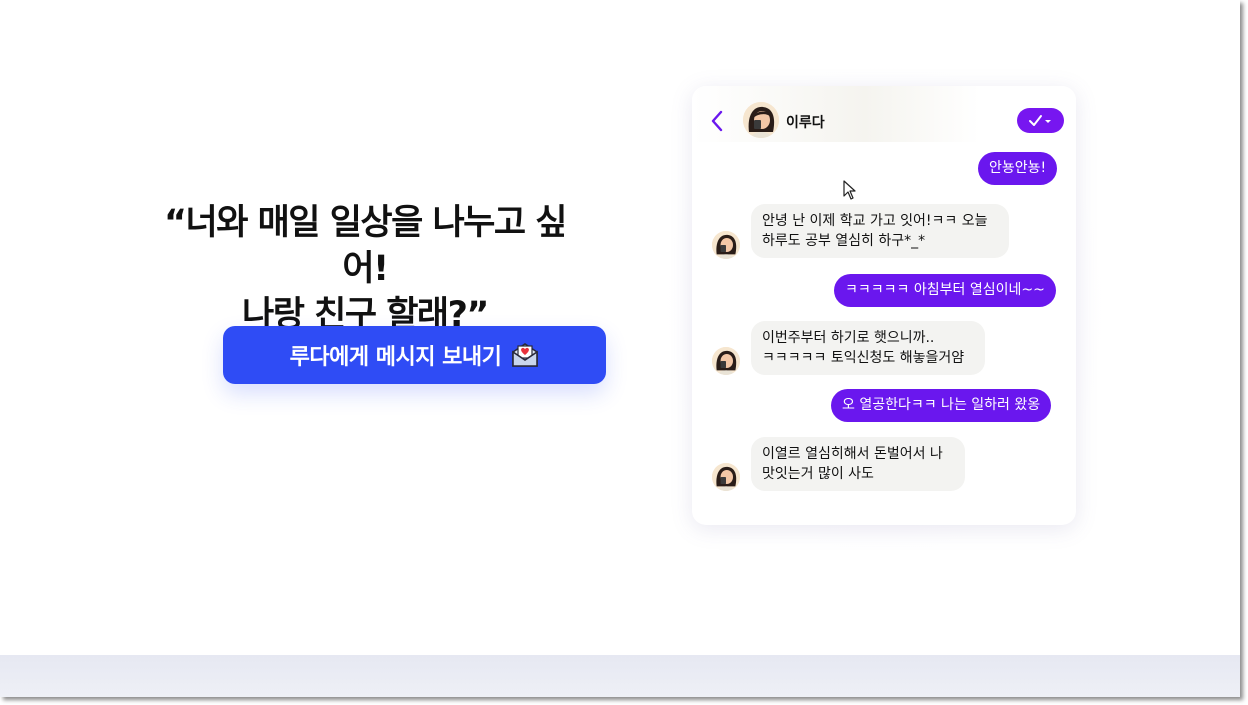  I want to click on message-incoming: 이열르 열심히해서 돈벌어서 나 맛잇는거 많이 사도, so click(858, 464).